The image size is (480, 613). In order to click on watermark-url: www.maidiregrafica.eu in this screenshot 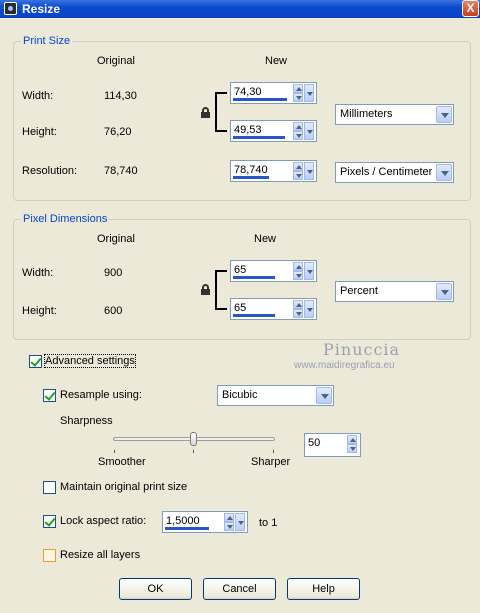, I will do `click(344, 365)`.